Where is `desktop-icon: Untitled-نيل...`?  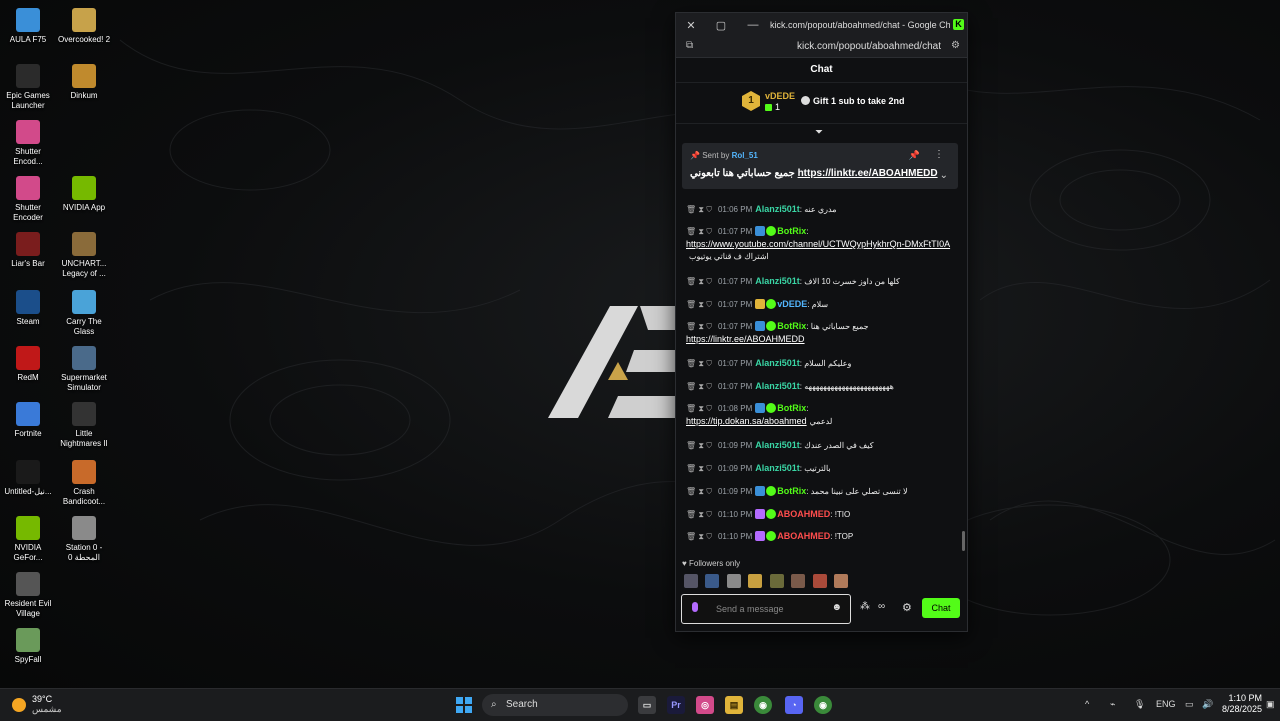
desktop-icon: Untitled-نيل... is located at coordinates (28, 478).